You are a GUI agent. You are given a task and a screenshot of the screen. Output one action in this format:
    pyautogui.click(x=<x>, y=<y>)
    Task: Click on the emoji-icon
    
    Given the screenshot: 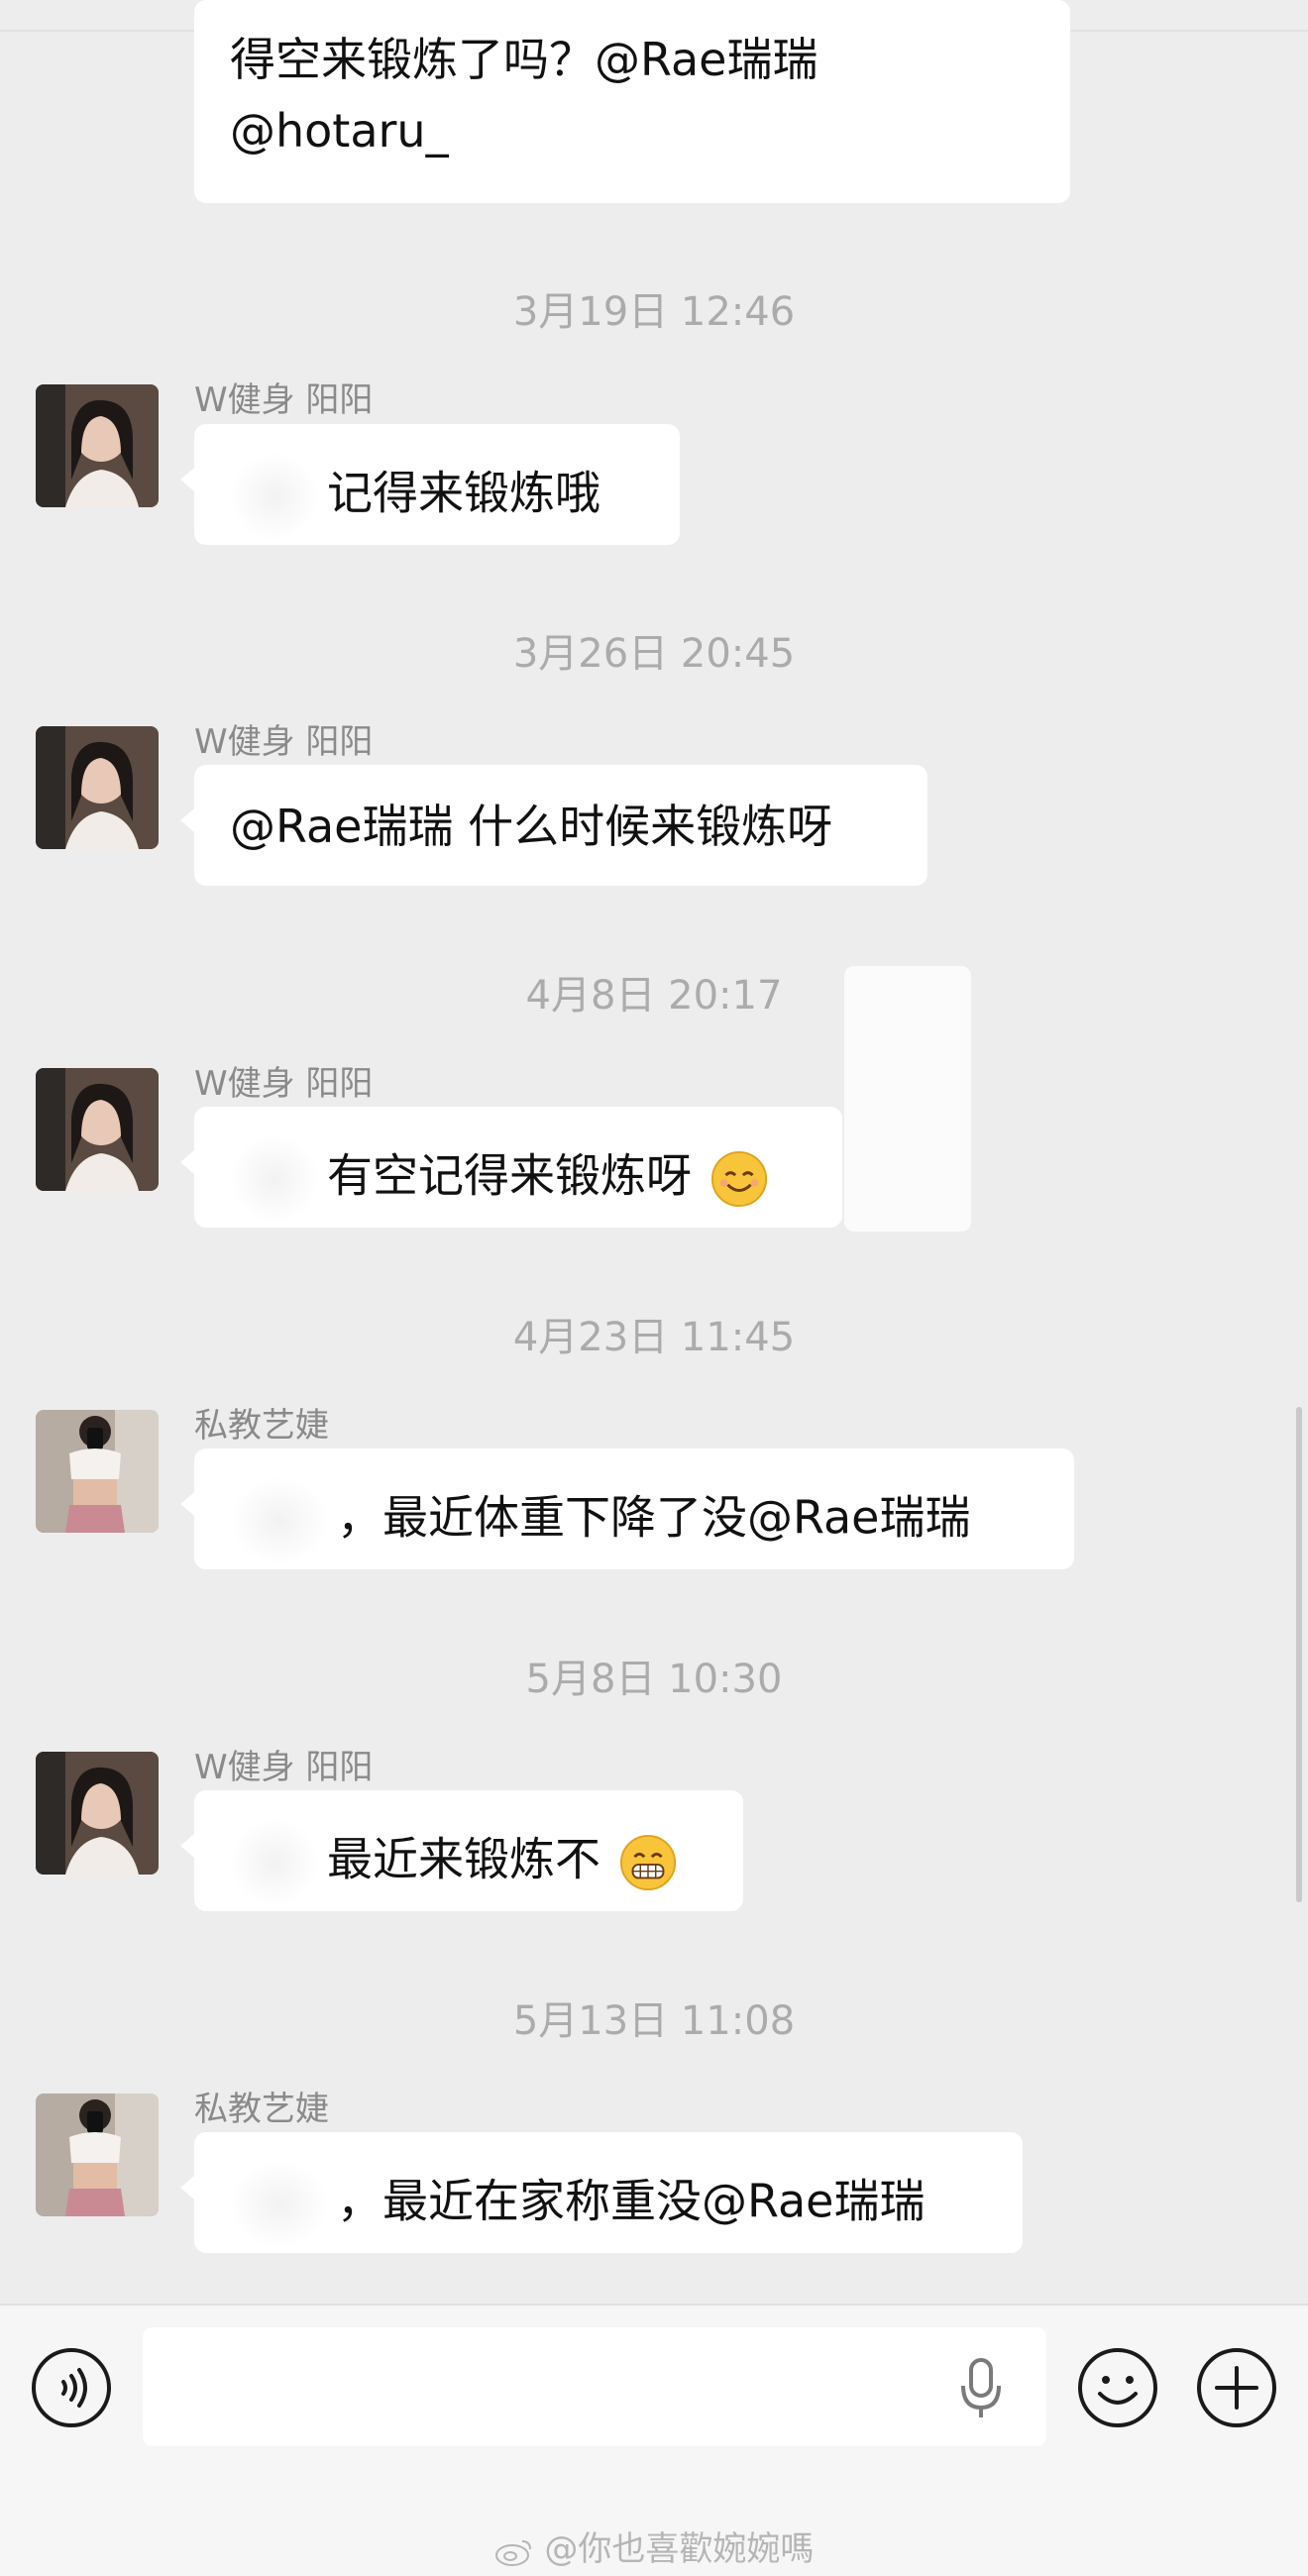 What is the action you would take?
    pyautogui.click(x=1117, y=2387)
    